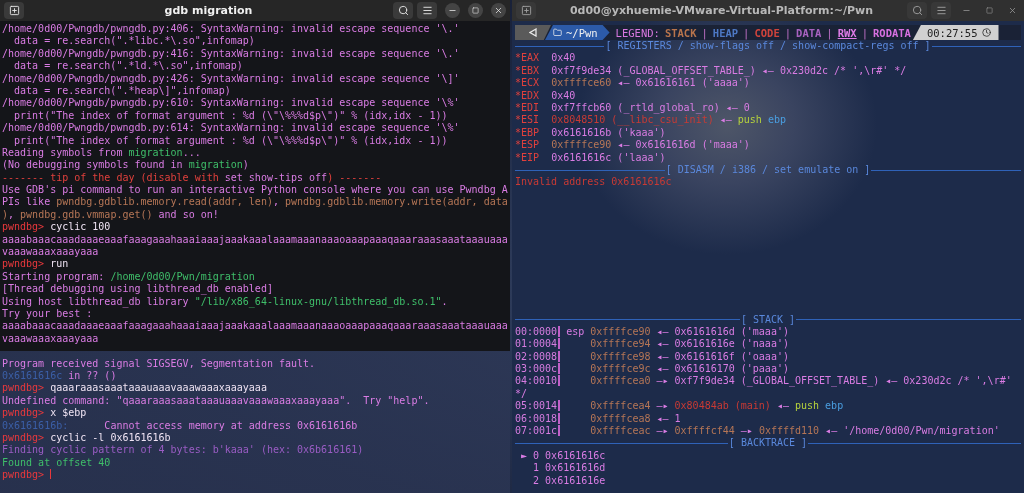 The height and width of the screenshot is (493, 1024). What do you see at coordinates (129, 277) in the screenshot?
I see `terminal-line: Starting program: /home/0d00/Pwn/migration` at bounding box center [129, 277].